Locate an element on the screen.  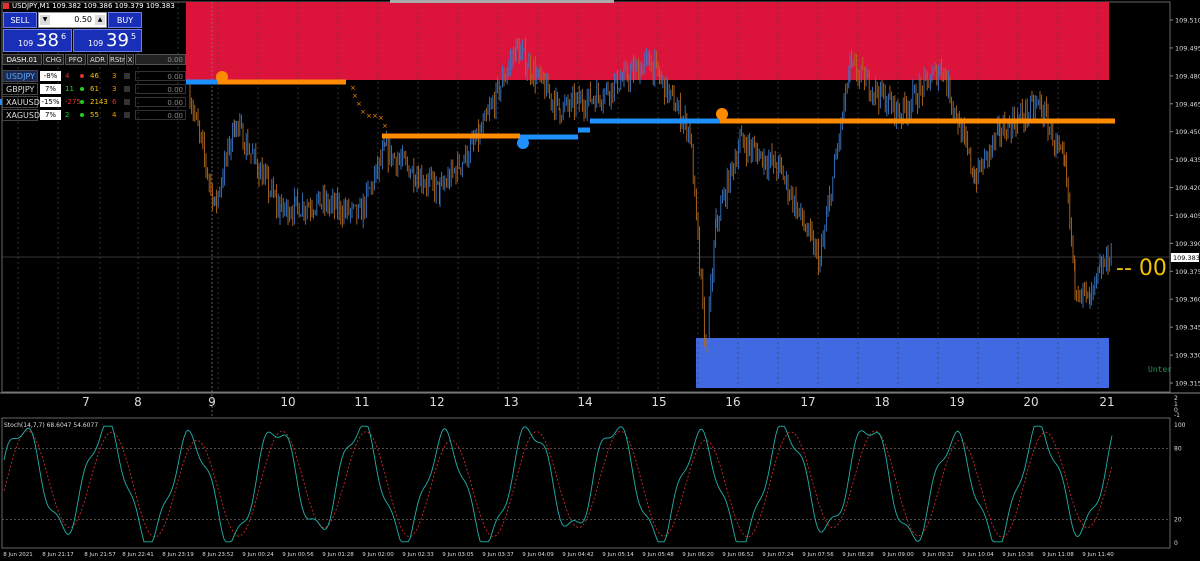
dashboard-row: GBPJPY 7% 11 61 3 0.00 is located at coordinates (93, 89).